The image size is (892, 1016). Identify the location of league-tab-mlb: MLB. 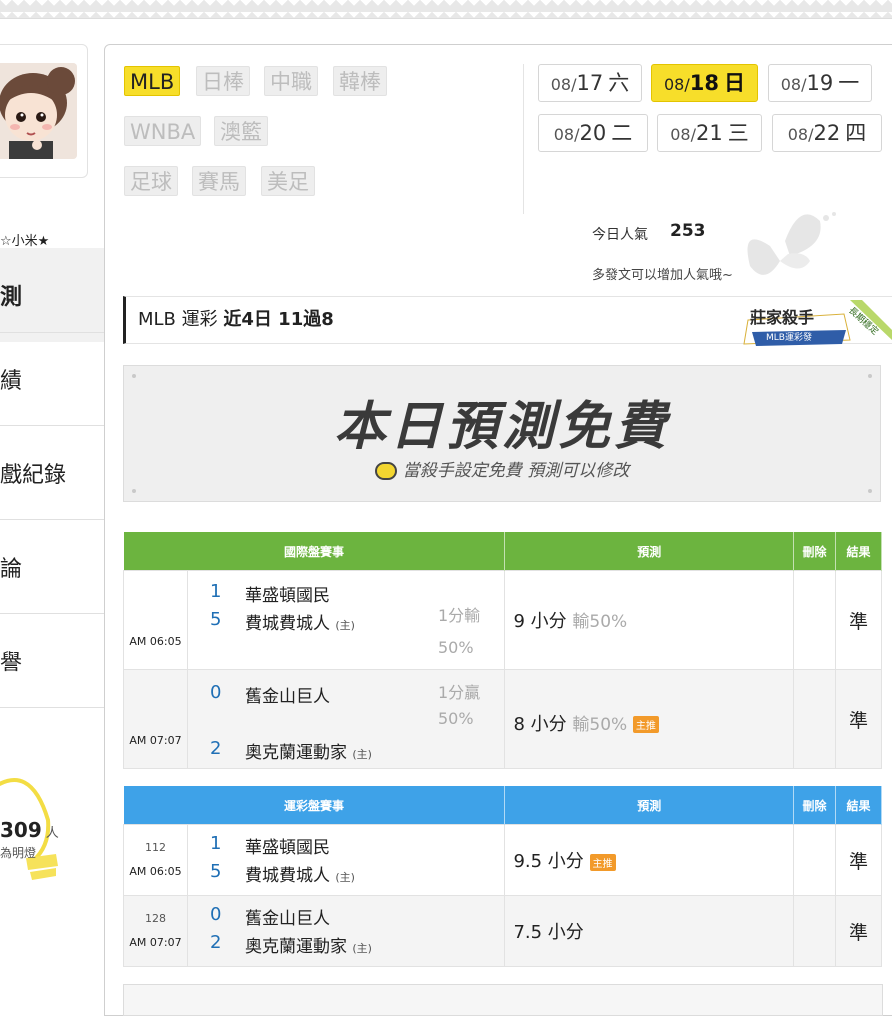
(152, 81).